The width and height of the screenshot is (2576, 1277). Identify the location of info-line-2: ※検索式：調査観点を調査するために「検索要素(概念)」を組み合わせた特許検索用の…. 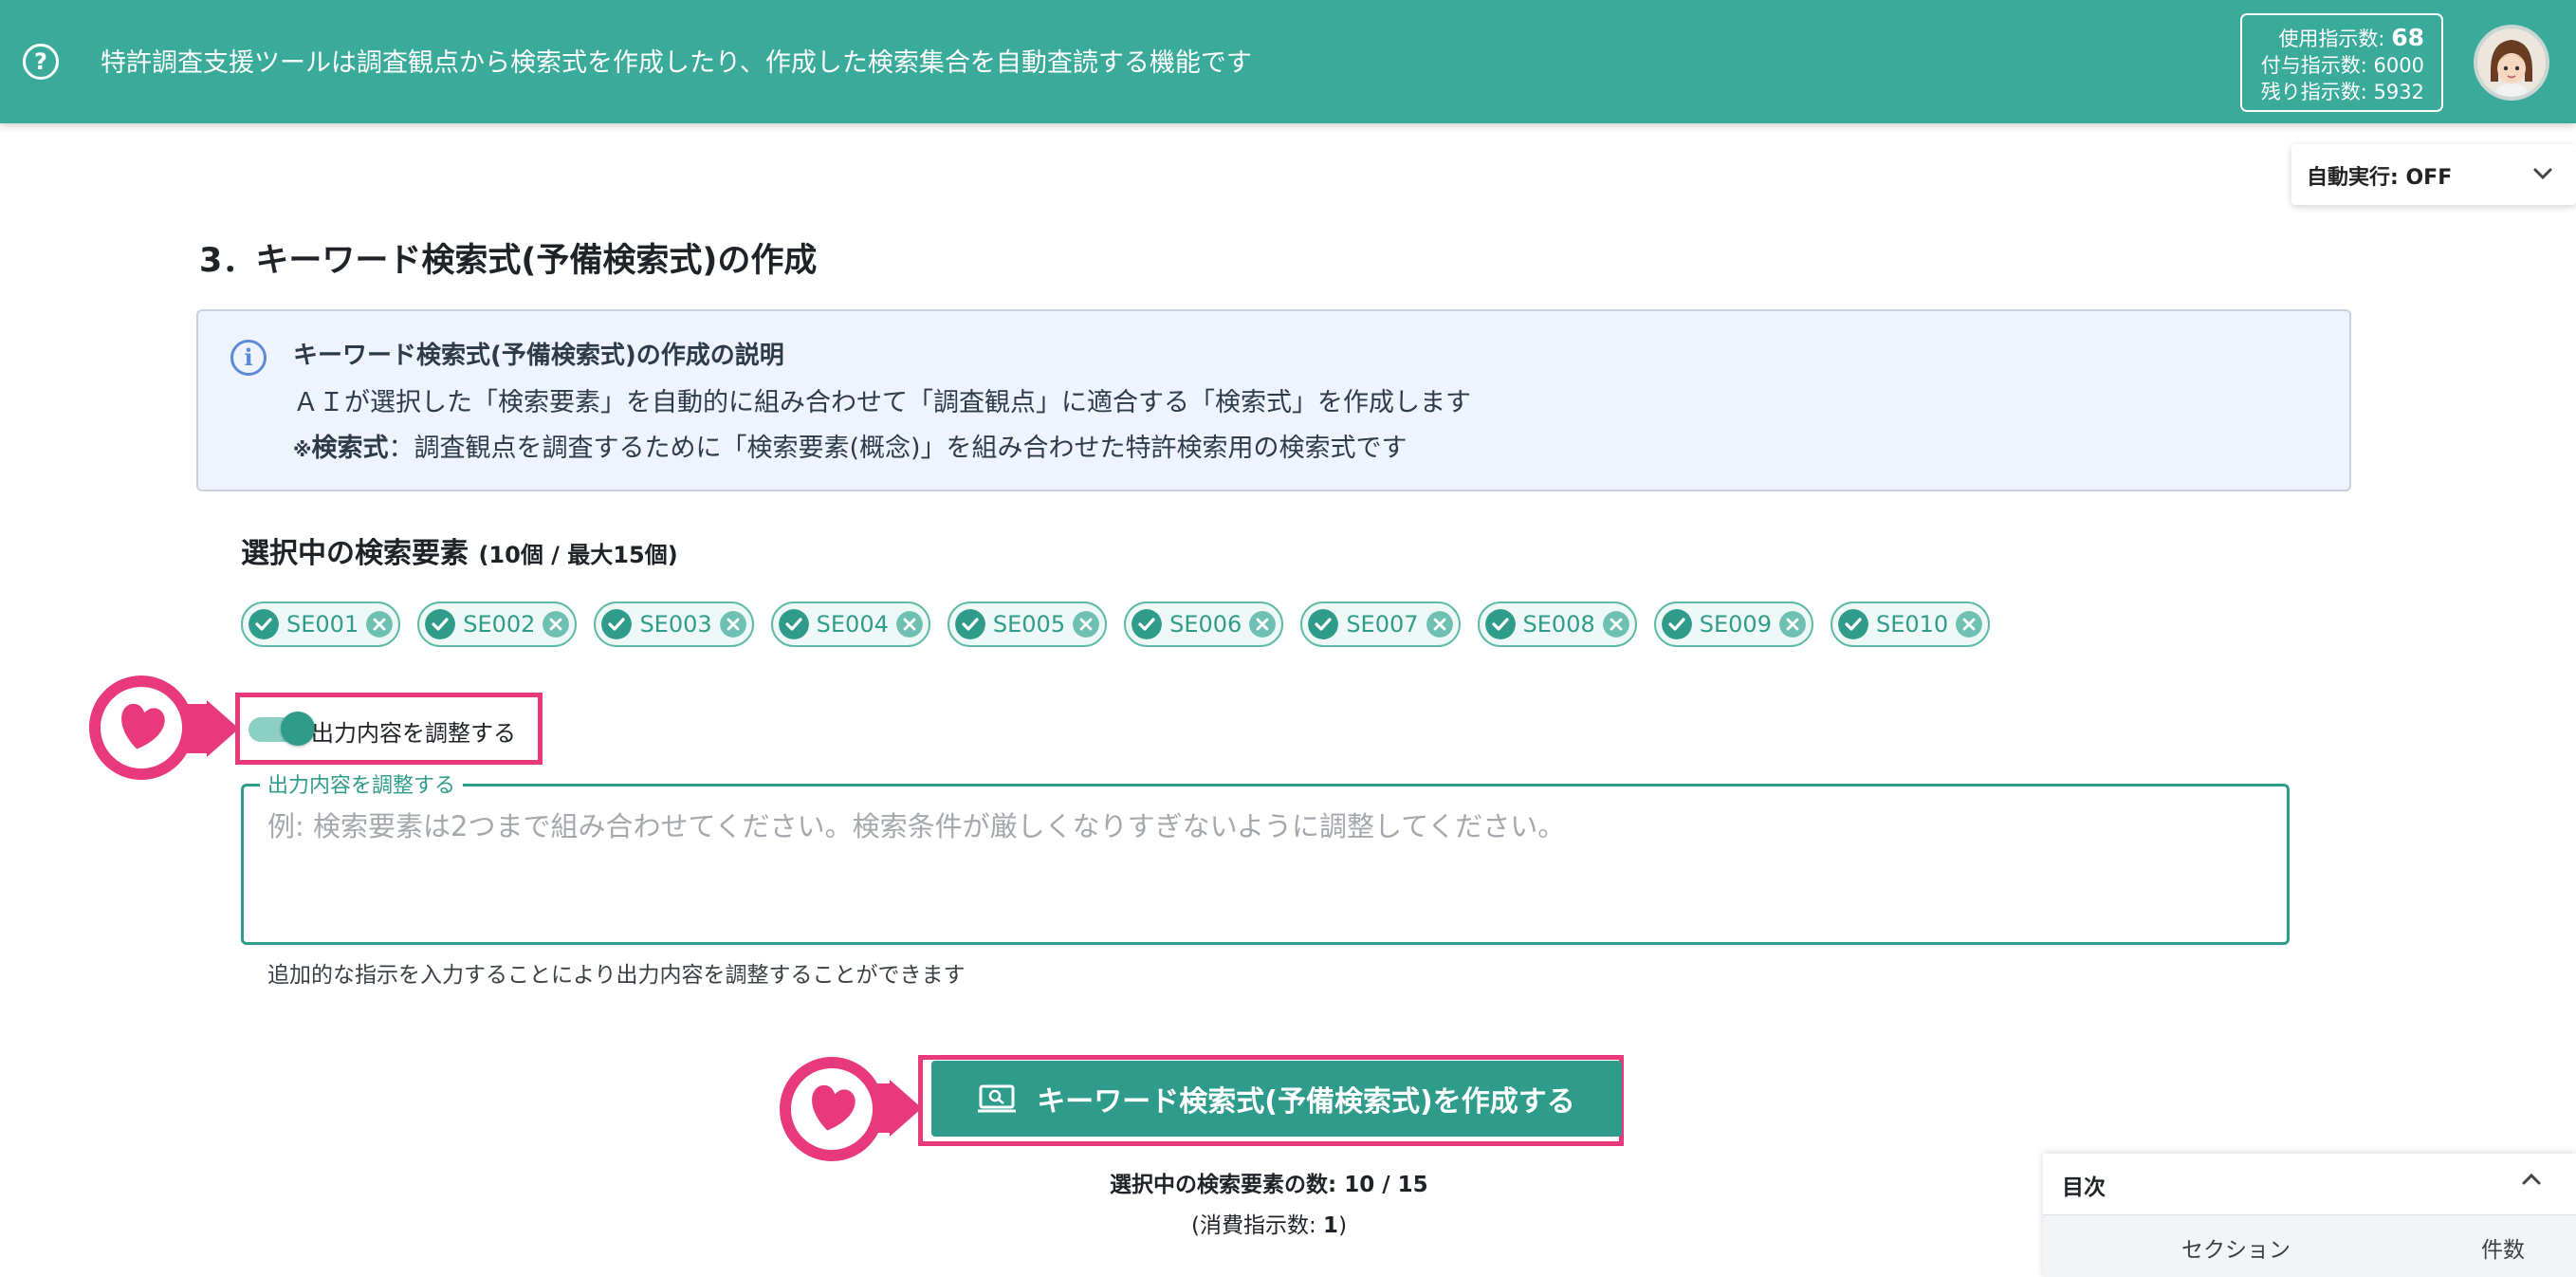
(850, 445).